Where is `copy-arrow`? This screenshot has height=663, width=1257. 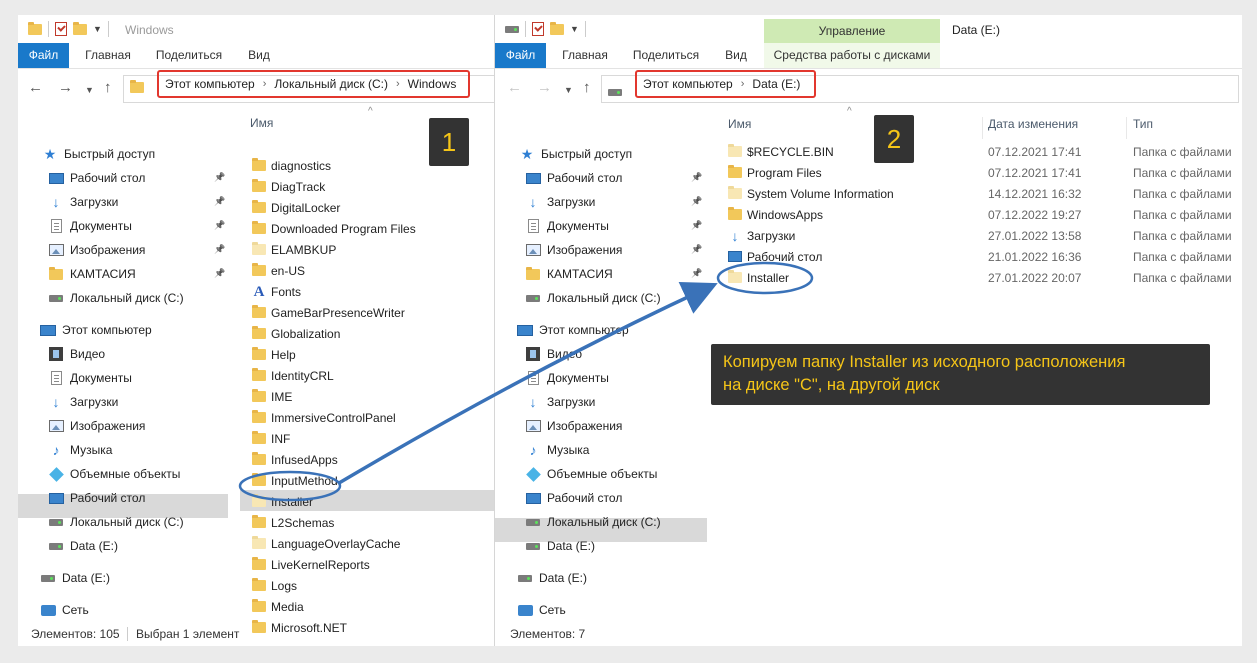
copy-arrow is located at coordinates (528, 383).